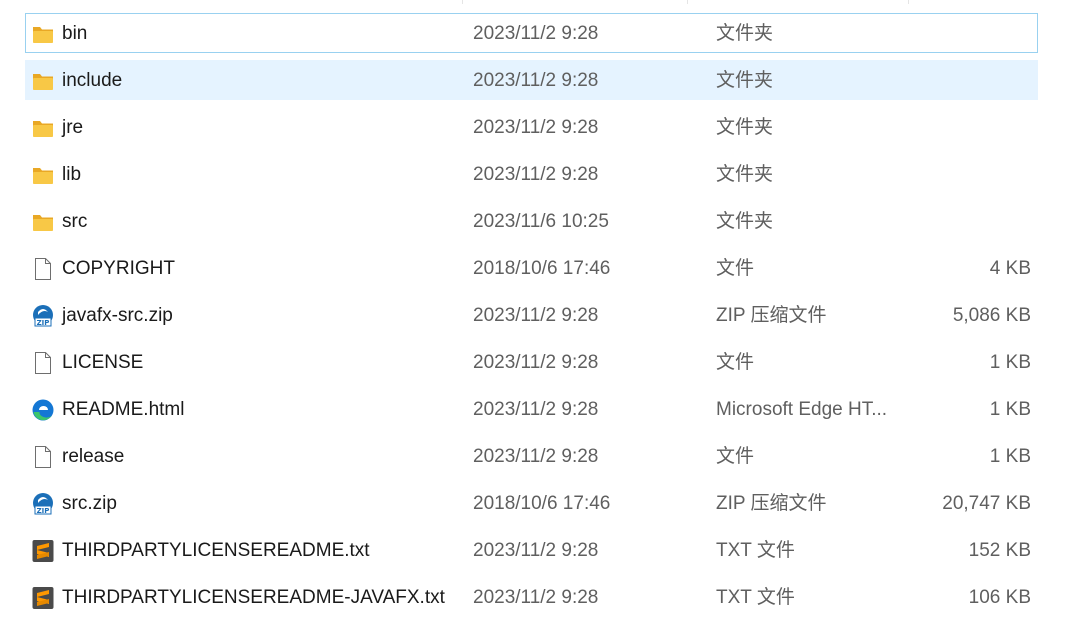  Describe the element at coordinates (1010, 268) in the screenshot. I see `file-size: 4 KB` at that location.